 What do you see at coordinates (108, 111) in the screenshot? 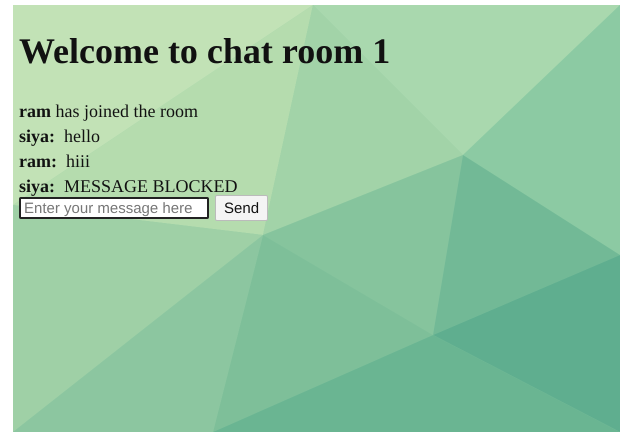
I see `join-notice: ram has joined the room` at bounding box center [108, 111].